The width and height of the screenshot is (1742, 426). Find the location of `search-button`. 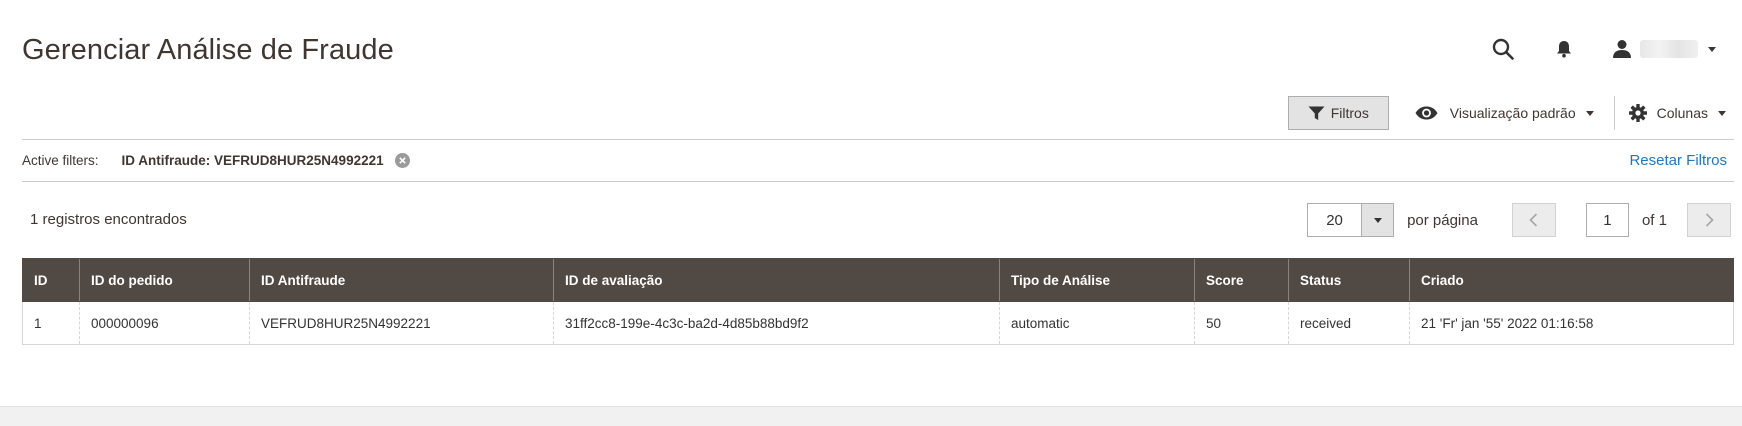

search-button is located at coordinates (1503, 49).